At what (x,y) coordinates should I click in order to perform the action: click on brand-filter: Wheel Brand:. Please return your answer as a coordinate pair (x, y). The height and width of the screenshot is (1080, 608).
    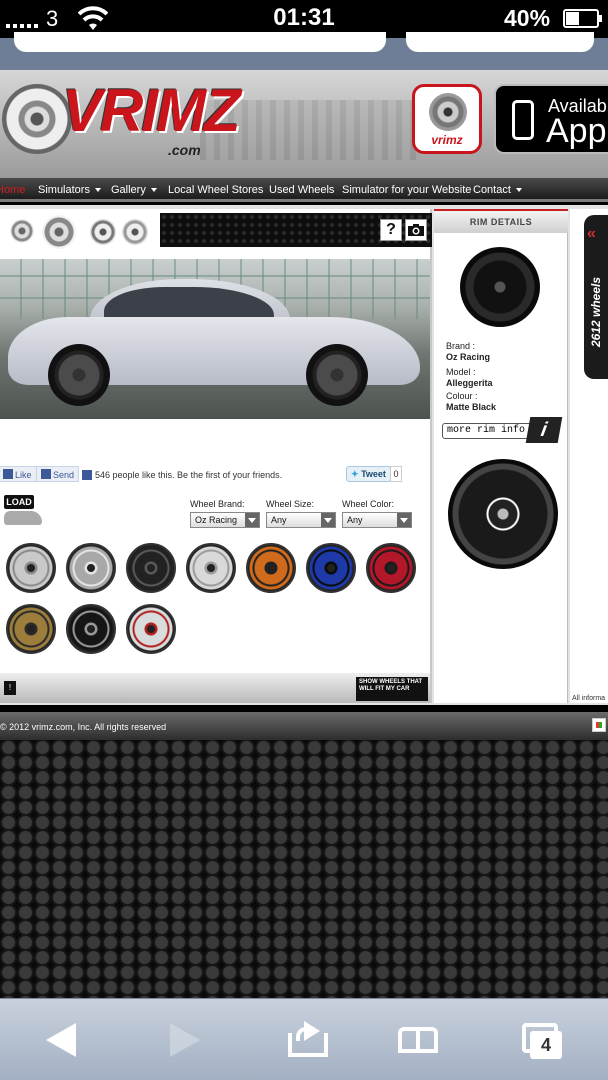
    Looking at the image, I should click on (217, 504).